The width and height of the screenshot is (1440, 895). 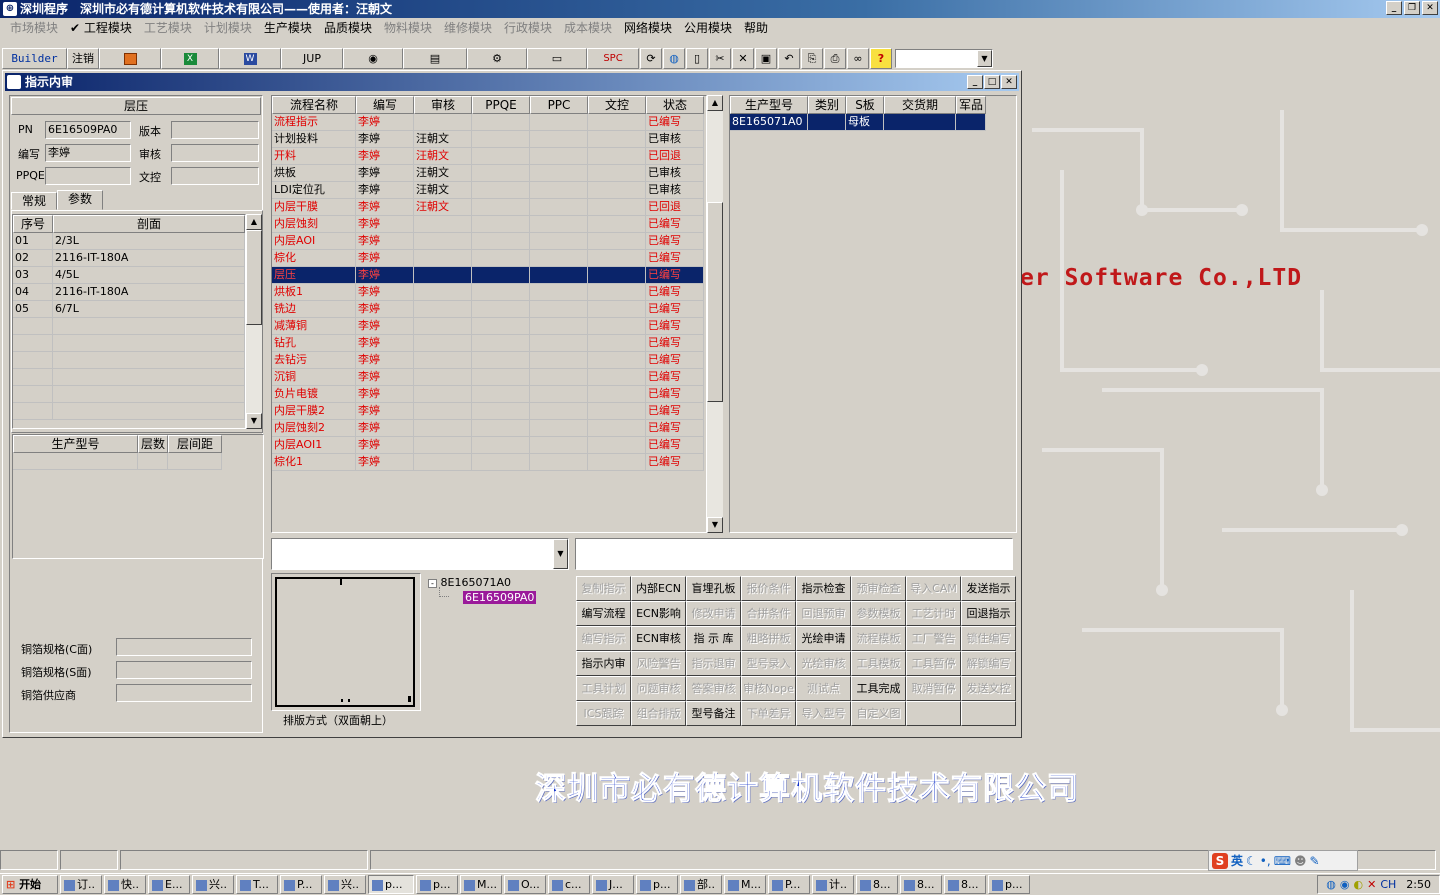 What do you see at coordinates (489, 428) in the screenshot?
I see `table-row: 内层蚀刻2 李婷 已编写` at bounding box center [489, 428].